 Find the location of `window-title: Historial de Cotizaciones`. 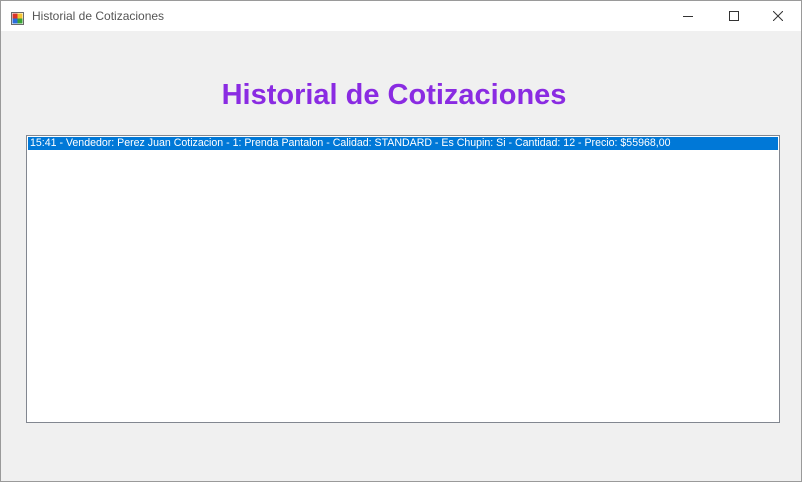

window-title: Historial de Cotizaciones is located at coordinates (98, 16).